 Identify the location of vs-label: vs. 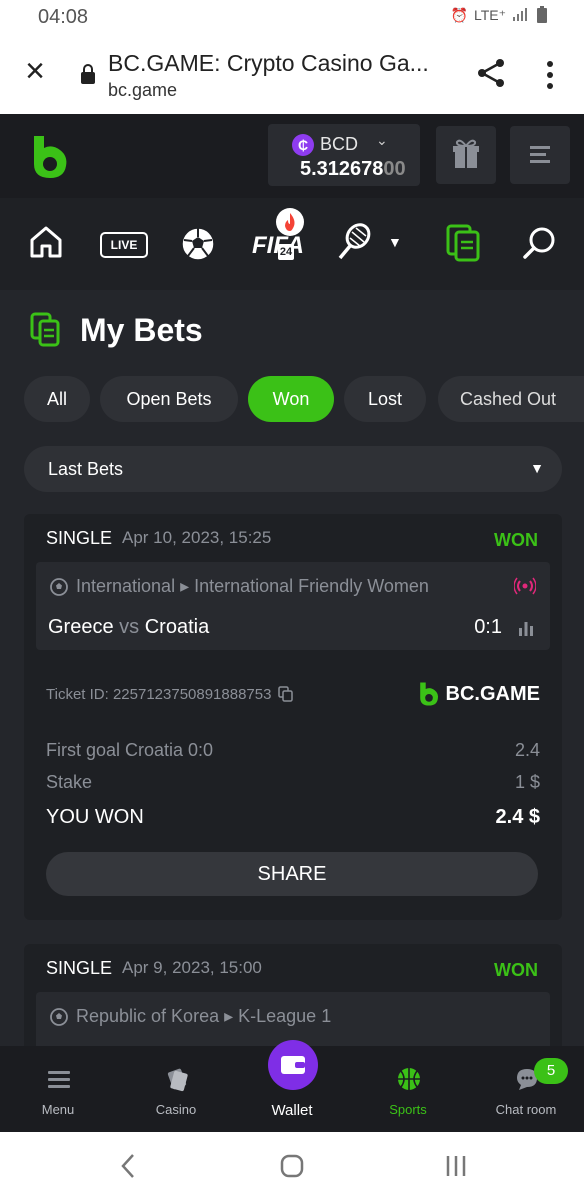
(129, 627).